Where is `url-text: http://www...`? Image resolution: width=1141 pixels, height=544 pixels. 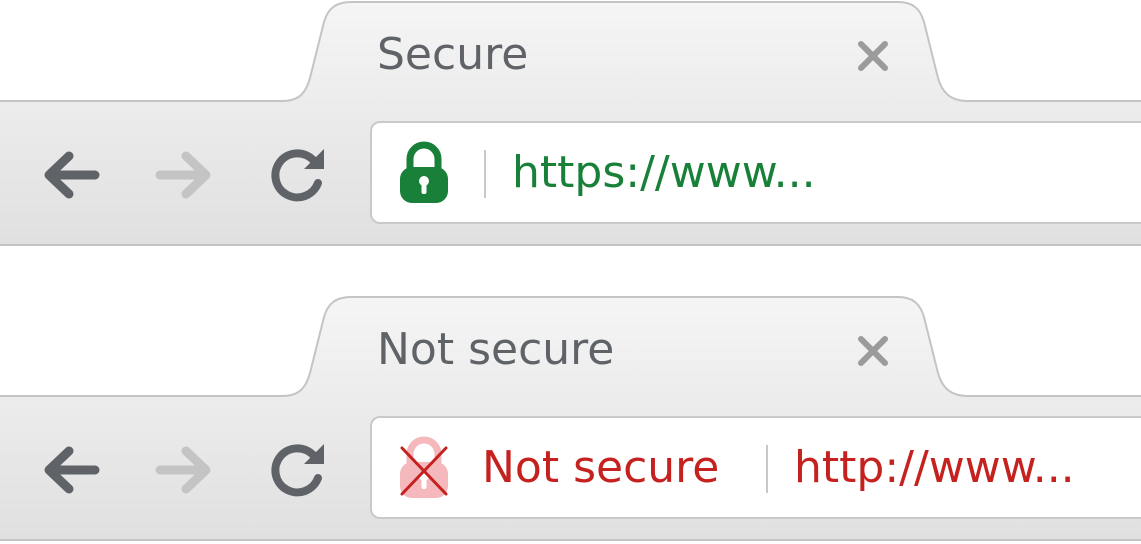 url-text: http://www... is located at coordinates (934, 468).